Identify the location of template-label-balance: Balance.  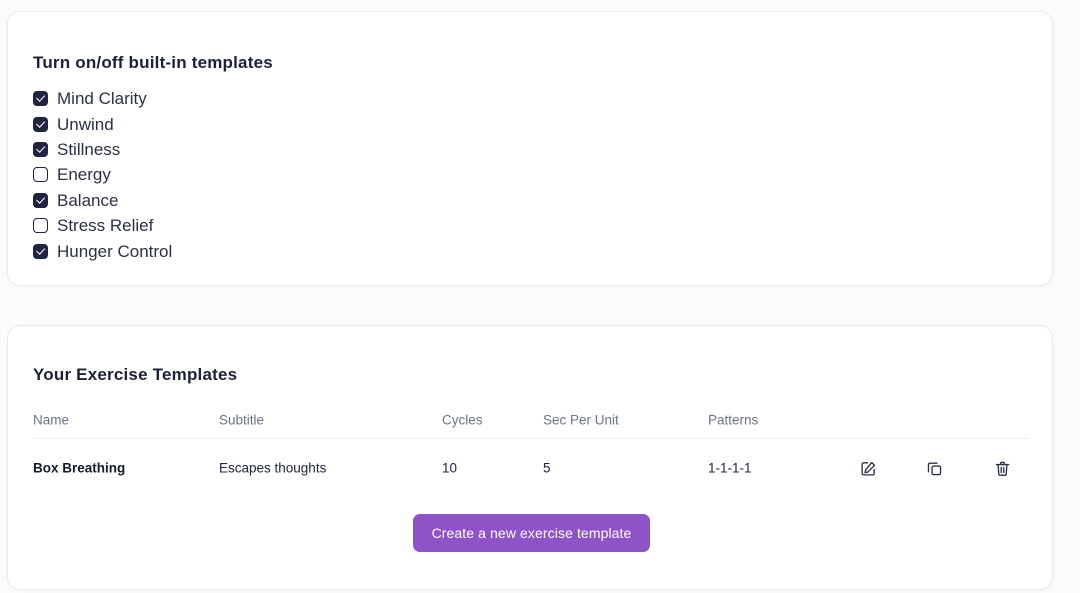
(88, 200).